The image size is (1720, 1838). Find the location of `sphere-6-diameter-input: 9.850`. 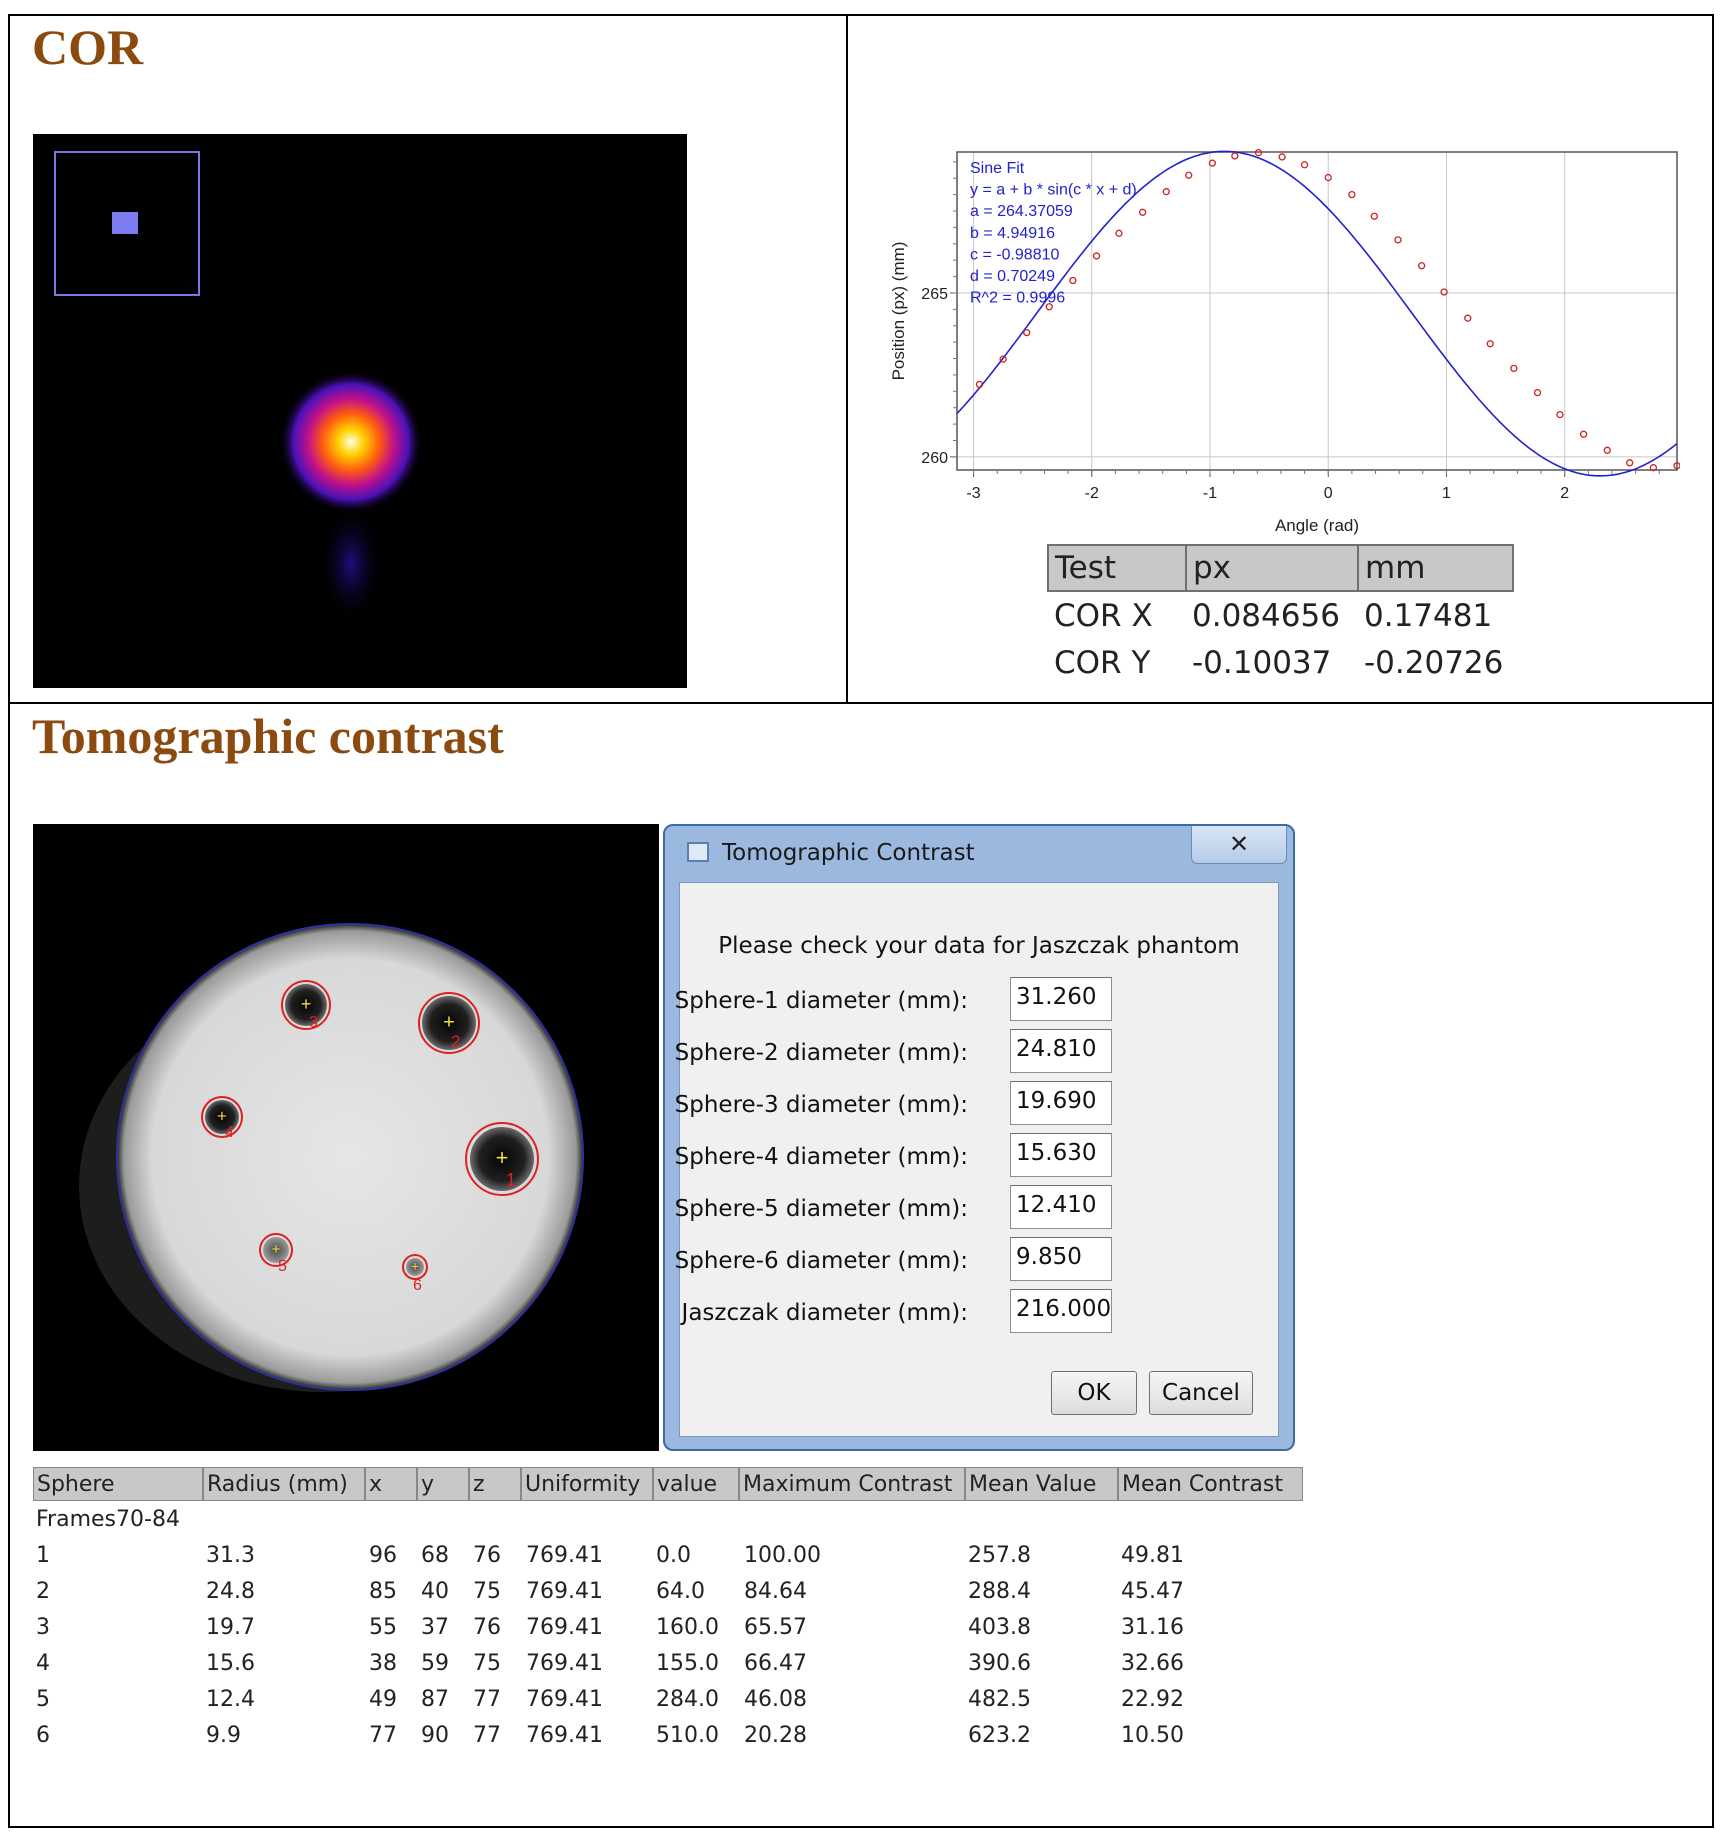

sphere-6-diameter-input: 9.850 is located at coordinates (1061, 1259).